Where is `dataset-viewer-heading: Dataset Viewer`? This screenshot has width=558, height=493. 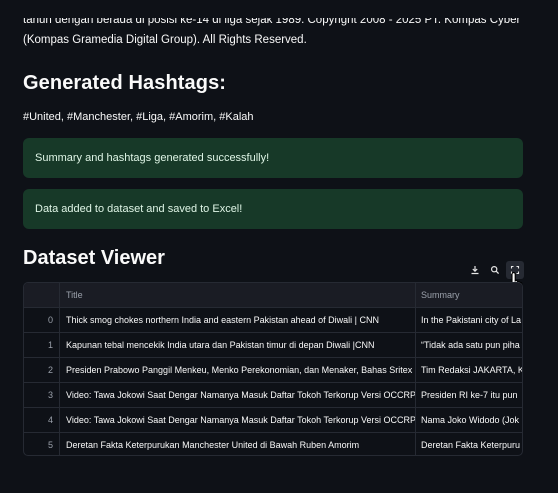 dataset-viewer-heading: Dataset Viewer is located at coordinates (94, 258).